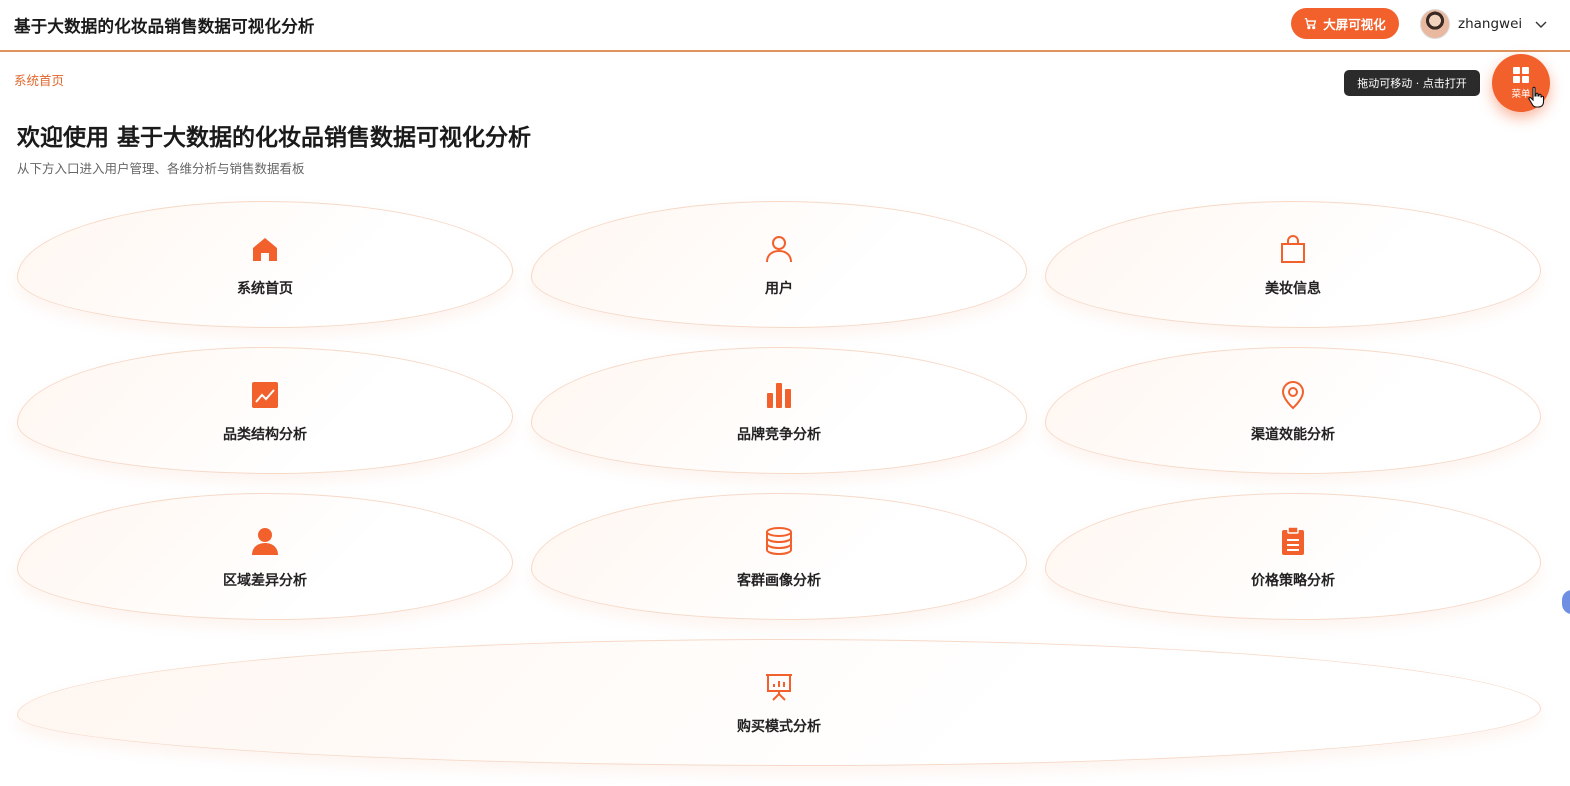 The image size is (1570, 786). What do you see at coordinates (265, 435) in the screenshot?
I see `card-label: 品类结构分析` at bounding box center [265, 435].